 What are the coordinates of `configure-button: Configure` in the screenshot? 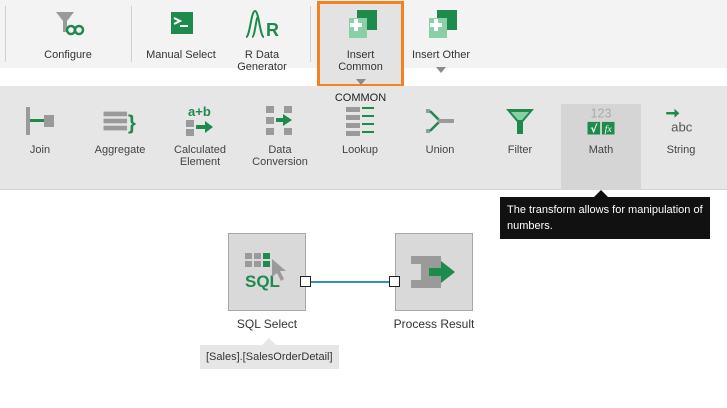 It's located at (68, 44).